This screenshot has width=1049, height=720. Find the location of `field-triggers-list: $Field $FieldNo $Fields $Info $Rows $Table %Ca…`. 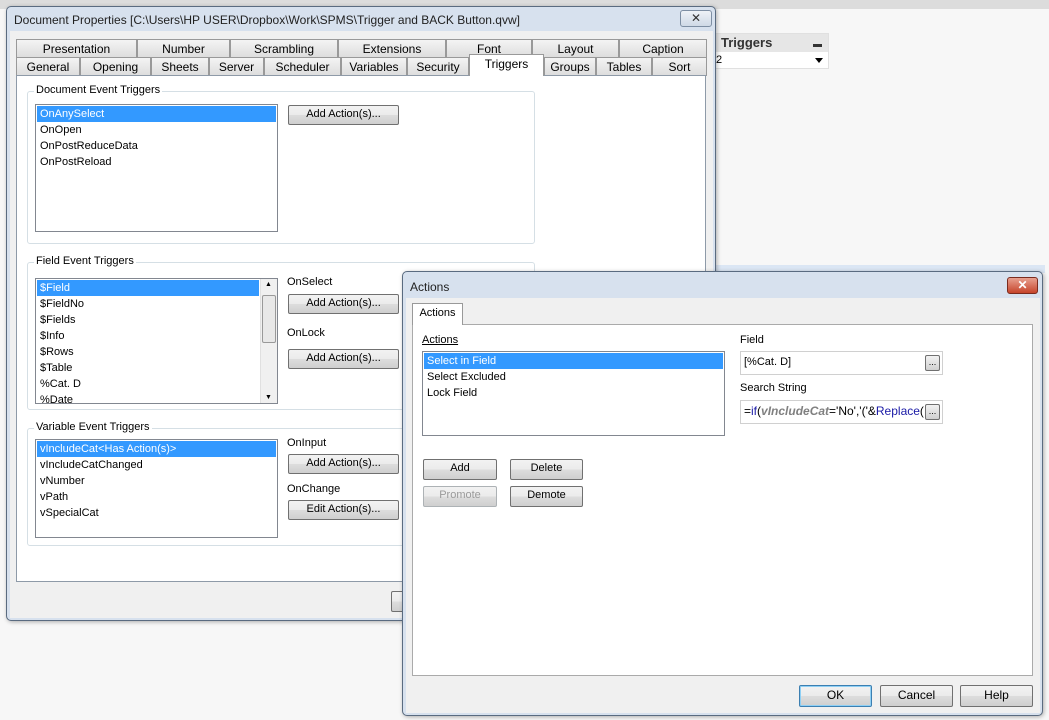

field-triggers-list: $Field $FieldNo $Fields $Info $Rows $Table %Ca… is located at coordinates (156, 341).